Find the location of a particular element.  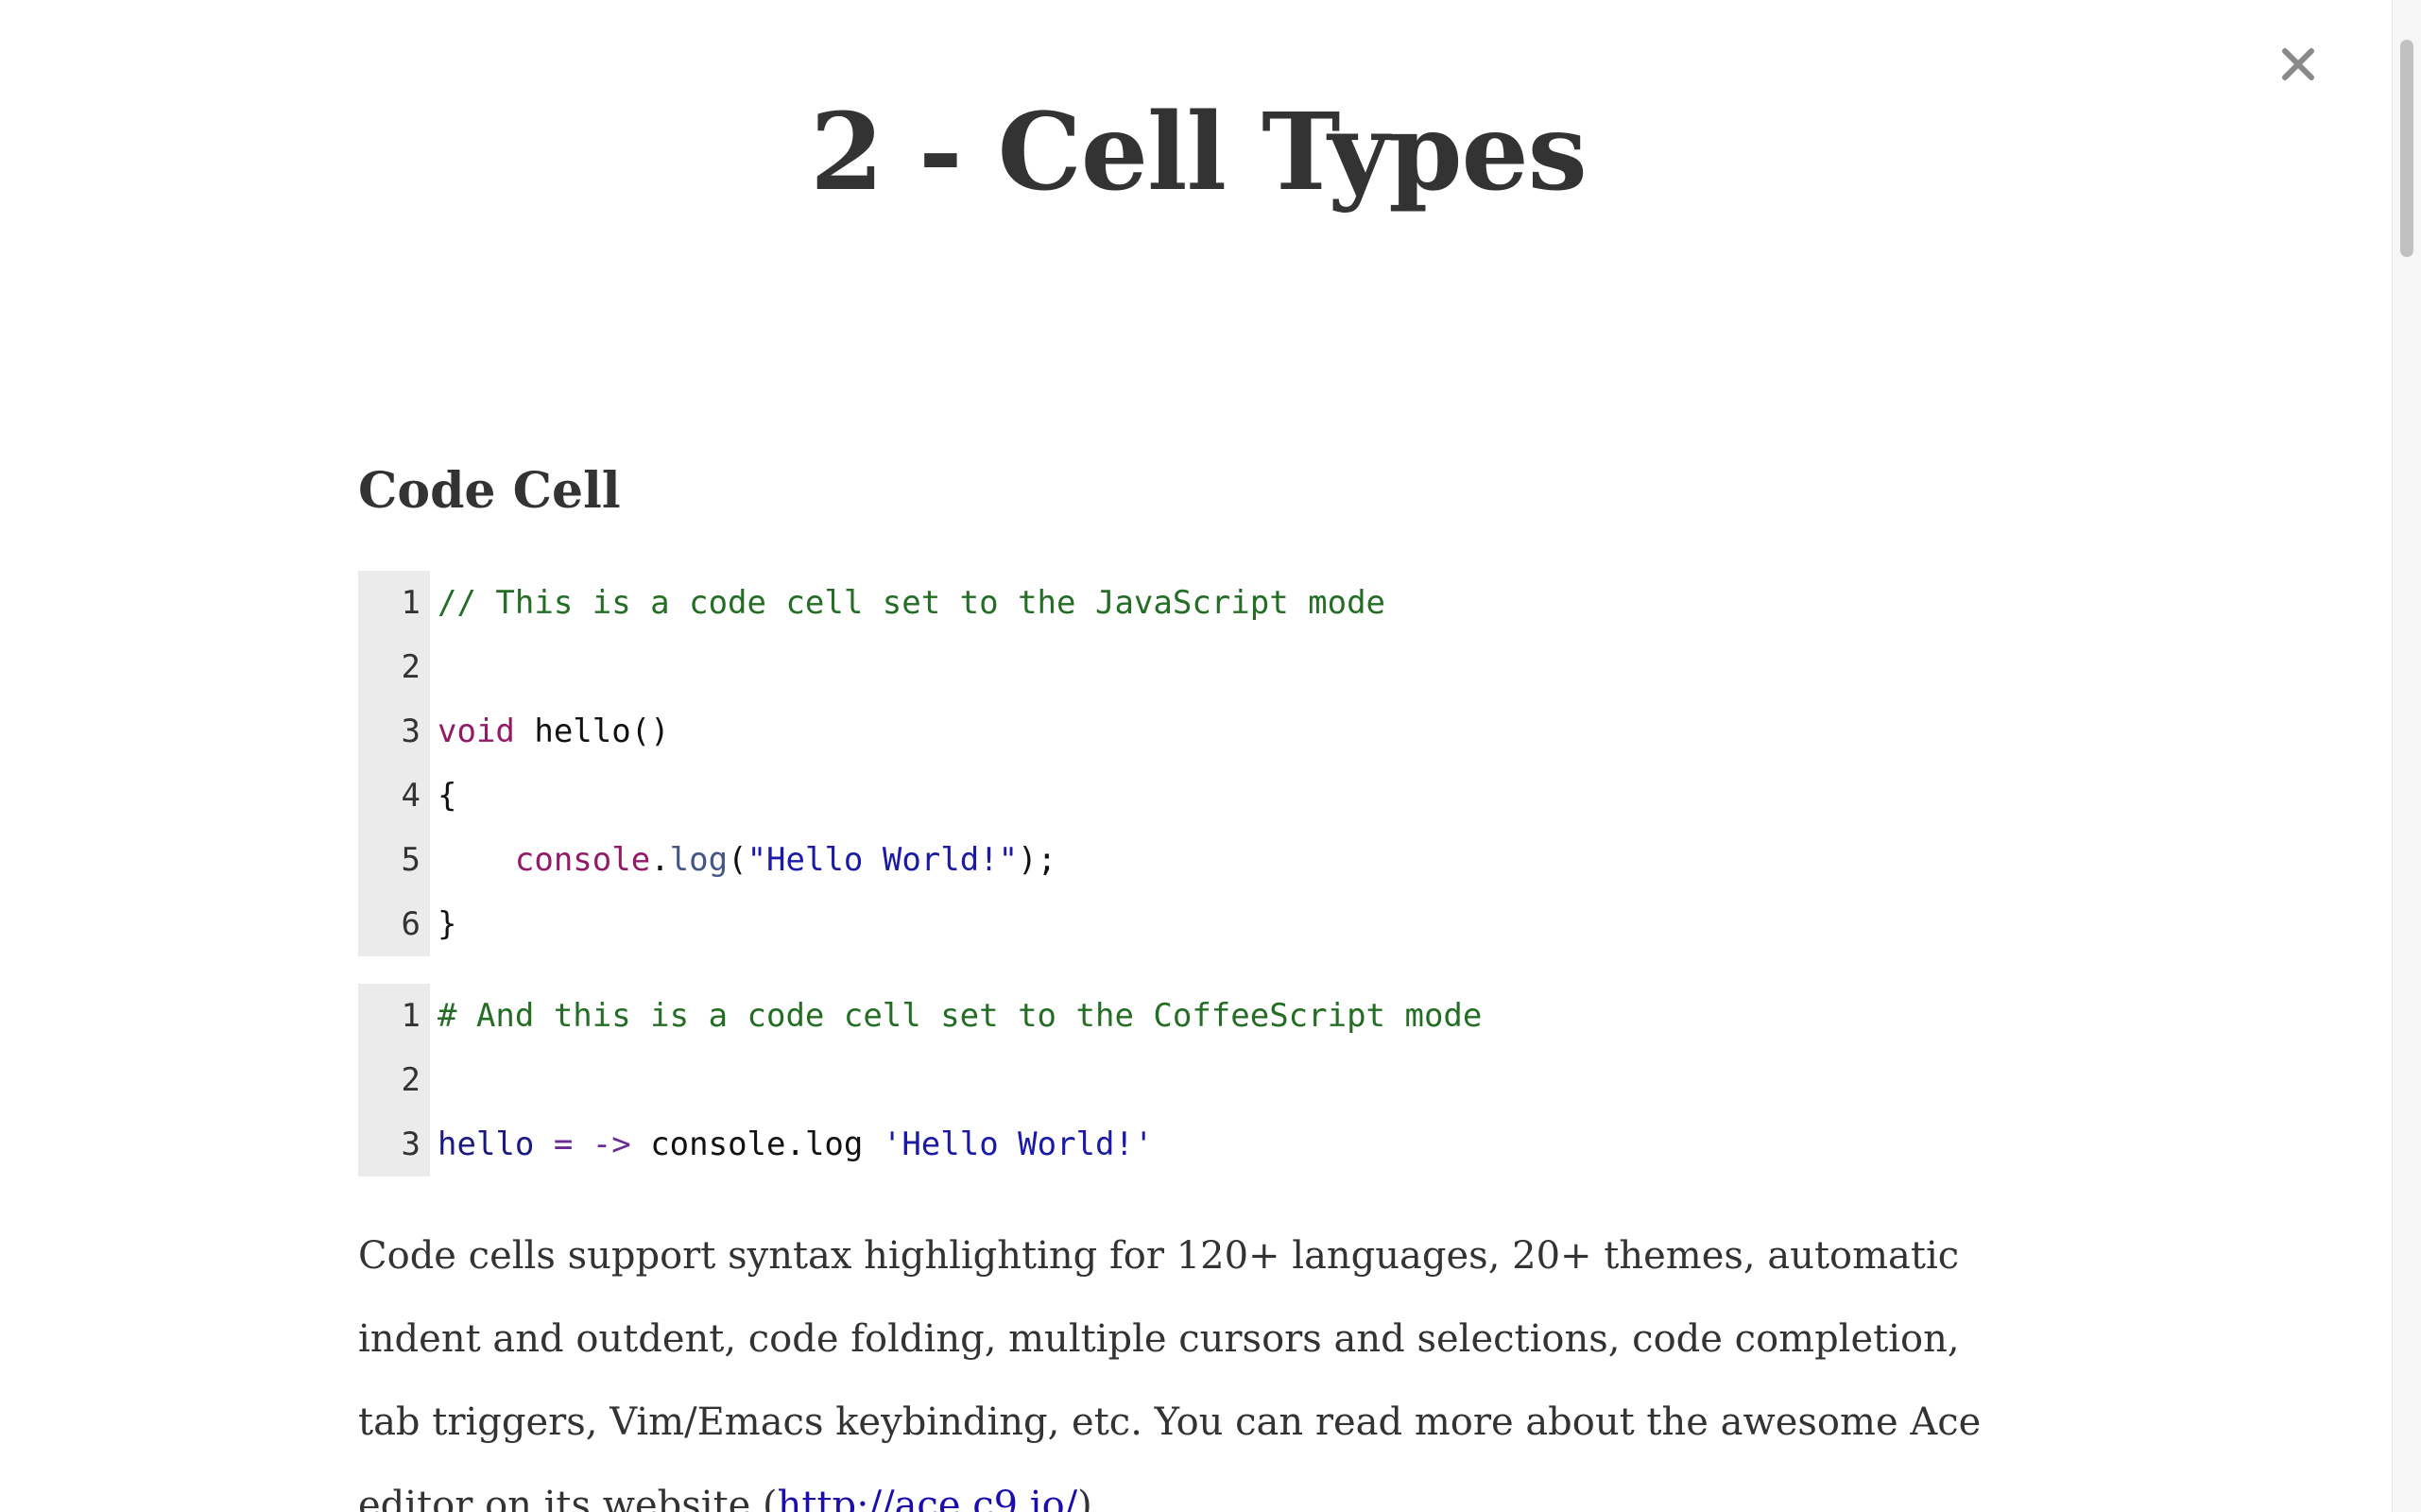

code-line: { is located at coordinates (1225, 796).